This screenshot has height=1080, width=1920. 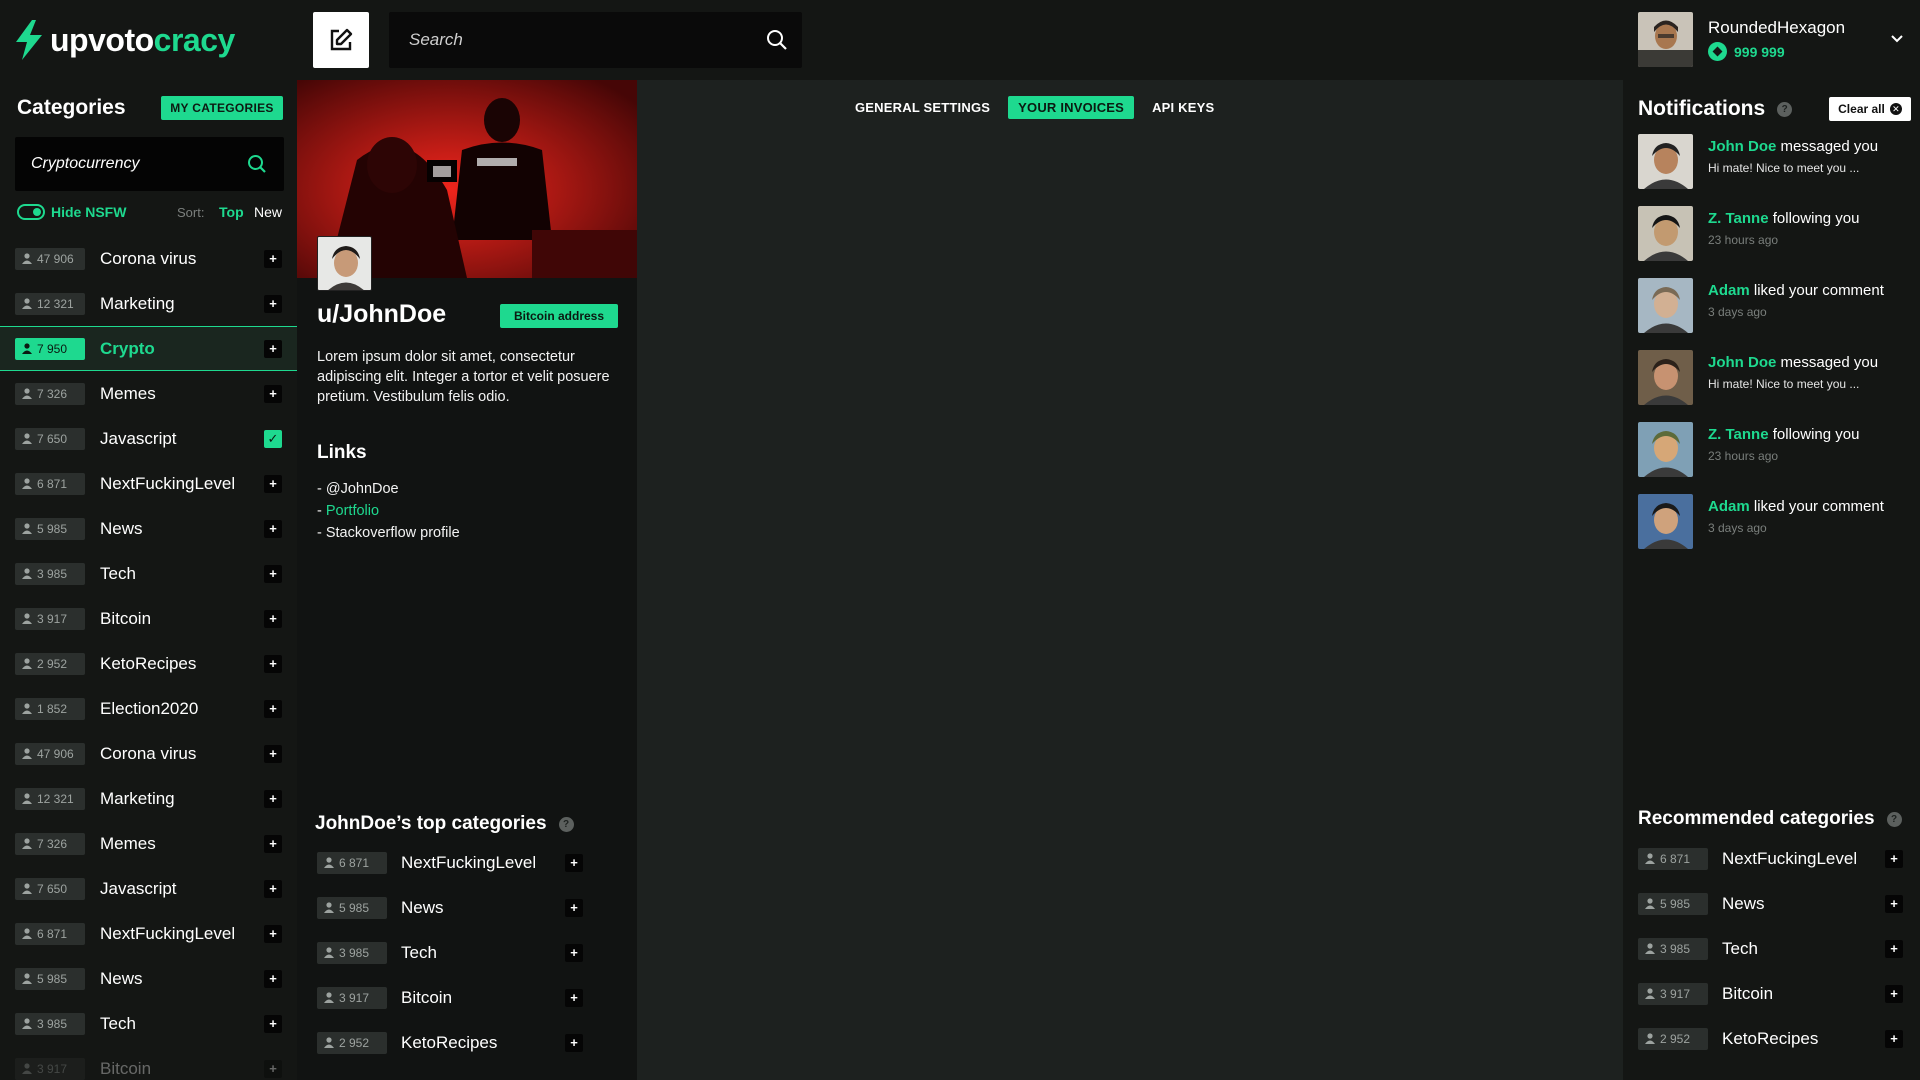 I want to click on link-text: Stackoverflow profile, so click(x=393, y=533).